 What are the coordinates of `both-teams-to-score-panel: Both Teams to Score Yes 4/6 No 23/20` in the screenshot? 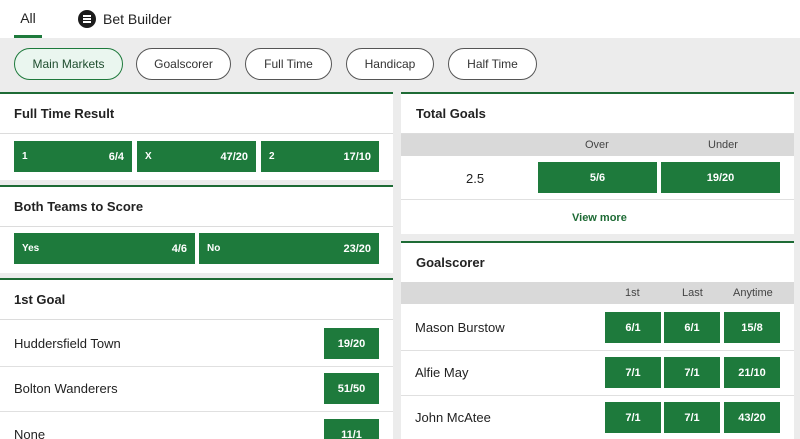 It's located at (196, 229).